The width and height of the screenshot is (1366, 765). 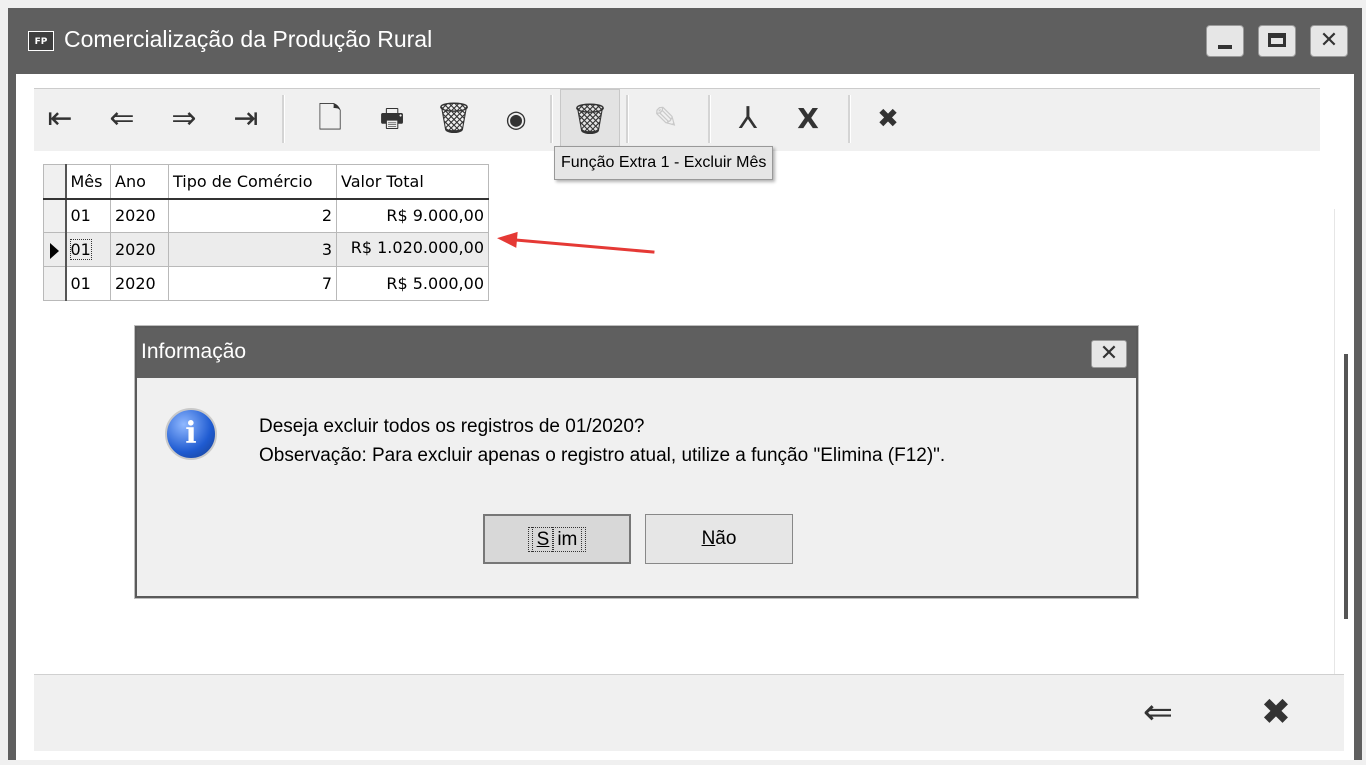 I want to click on table-row-selected: 01 2020 3 R$ 1.020.000,00, so click(x=266, y=249).